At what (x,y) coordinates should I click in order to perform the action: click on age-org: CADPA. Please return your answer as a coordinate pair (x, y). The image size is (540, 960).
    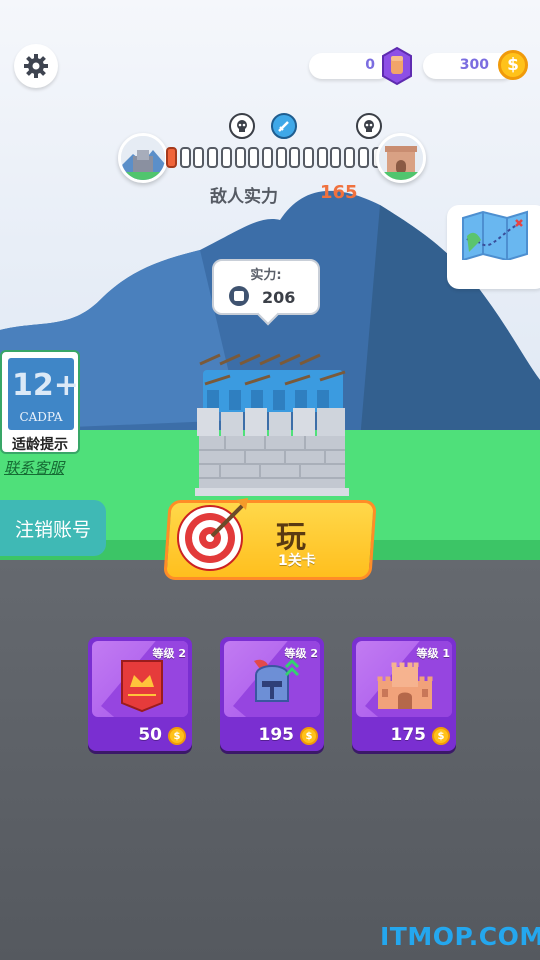
    Looking at the image, I should click on (41, 417).